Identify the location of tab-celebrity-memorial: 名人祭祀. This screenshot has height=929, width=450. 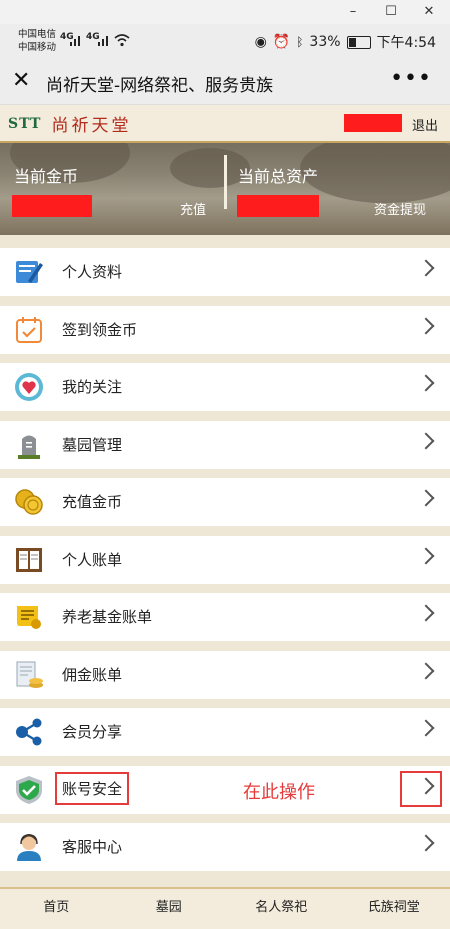
(281, 909).